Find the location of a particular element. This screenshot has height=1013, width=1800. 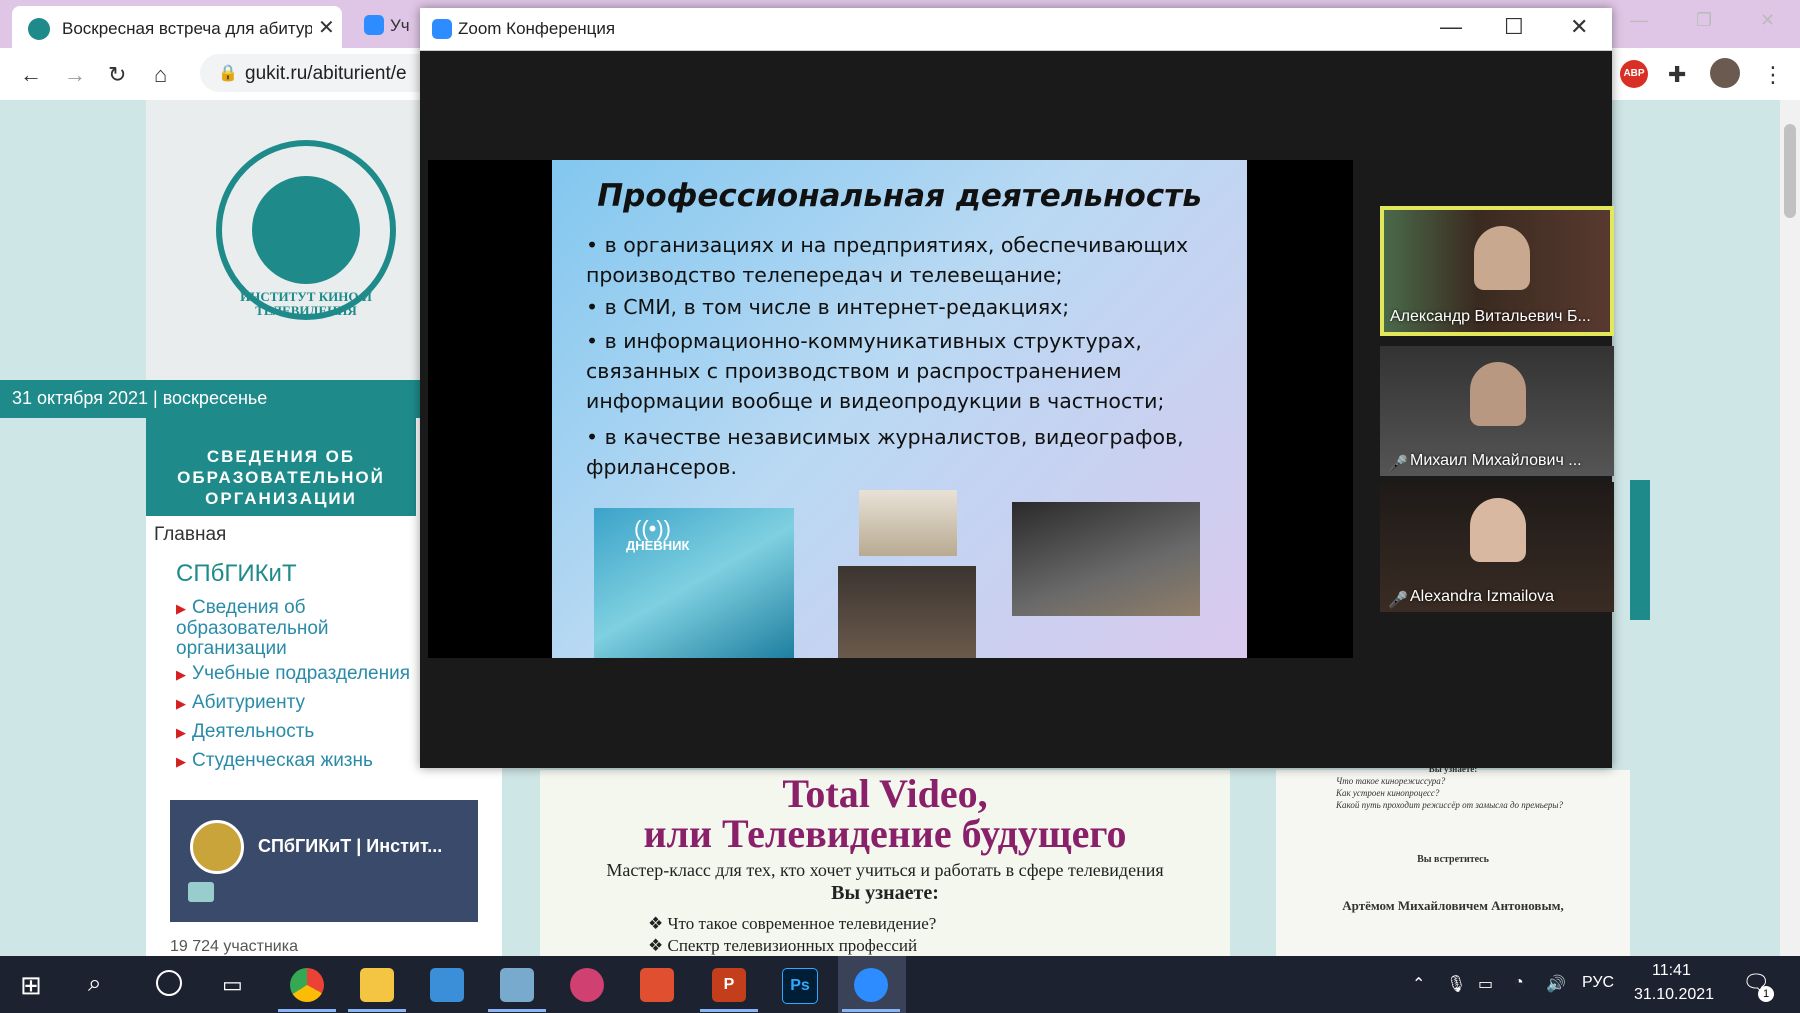

nav-item-label: Студенческая жизнь is located at coordinates (282, 760).